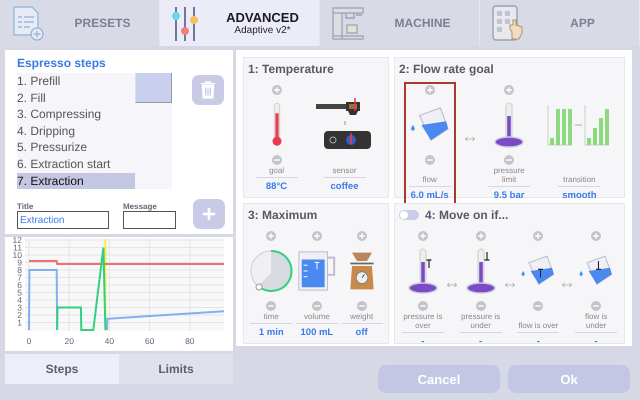 This screenshot has height=400, width=640. I want to click on step-item: 3. Compressing, so click(76, 114).